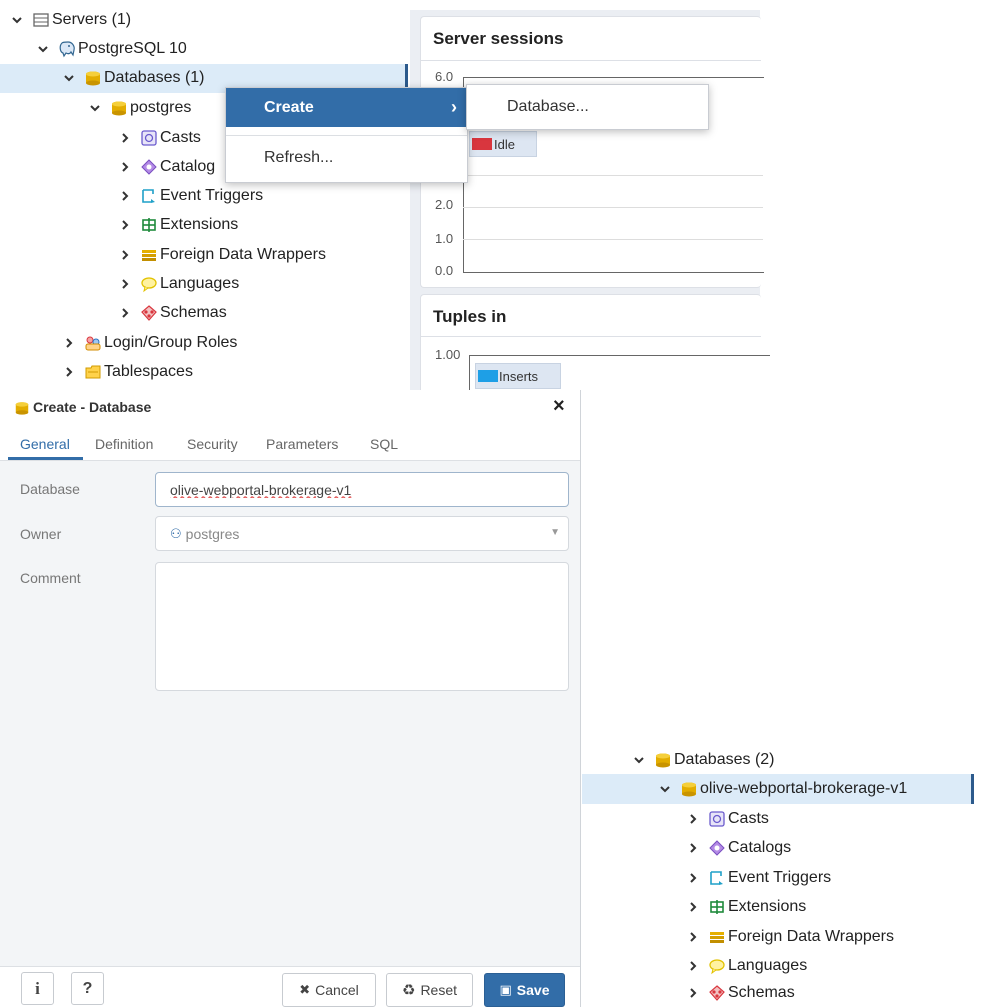 Image resolution: width=987 pixels, height=1008 pixels. I want to click on tree-item-postgres: postgres, so click(139, 108).